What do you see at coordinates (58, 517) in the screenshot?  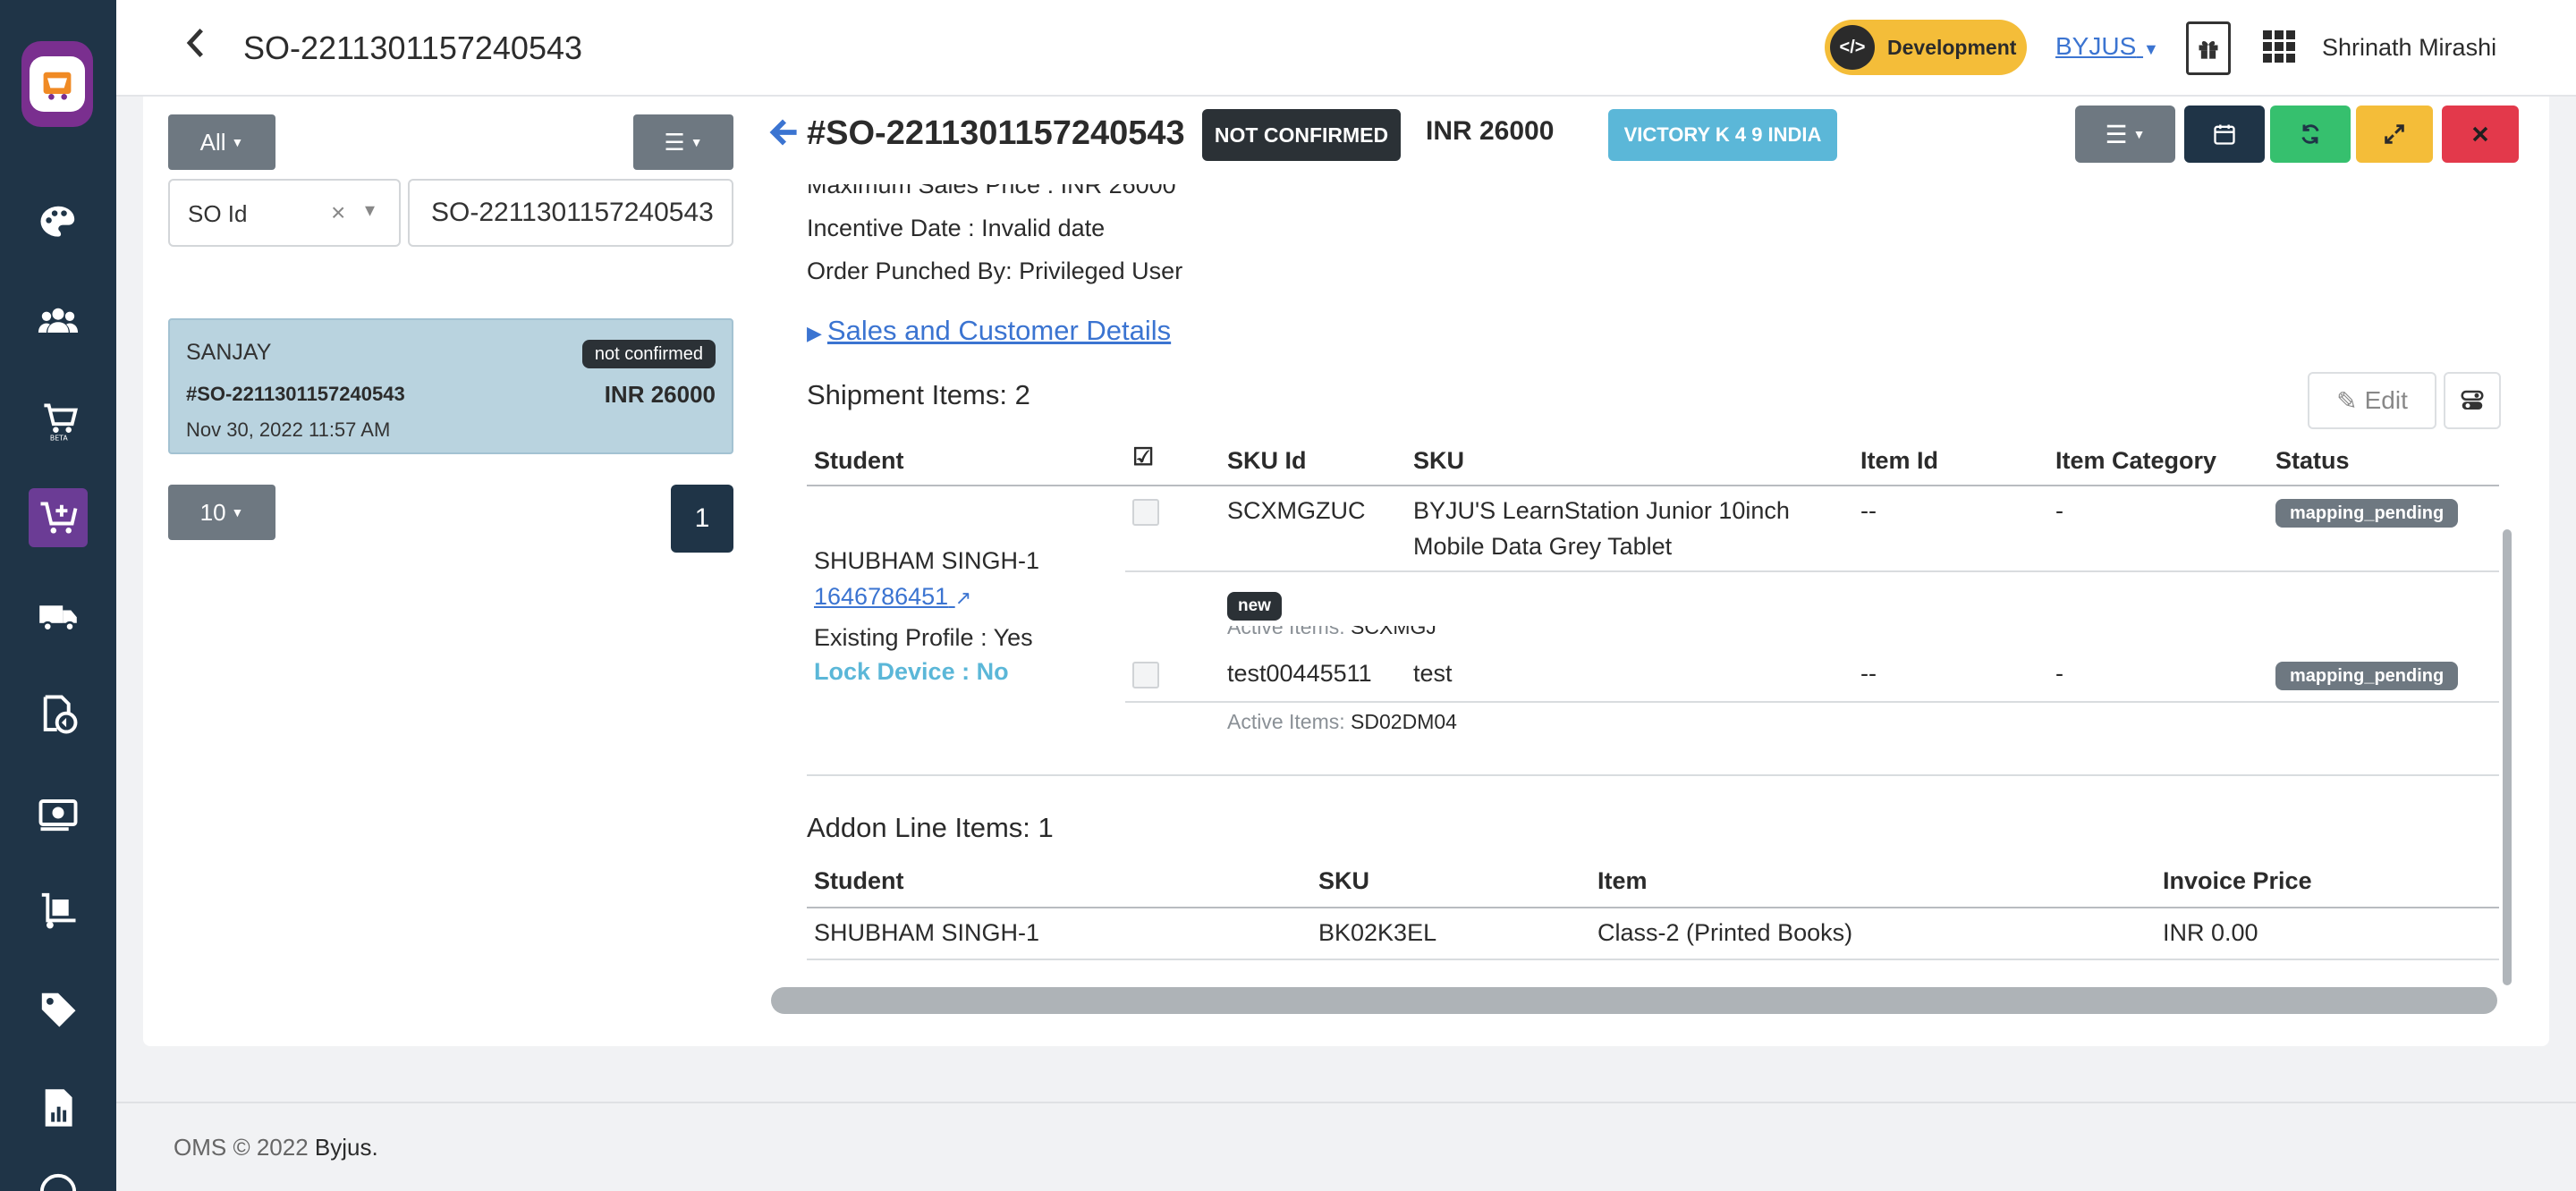 I see `cart-plus-icon` at bounding box center [58, 517].